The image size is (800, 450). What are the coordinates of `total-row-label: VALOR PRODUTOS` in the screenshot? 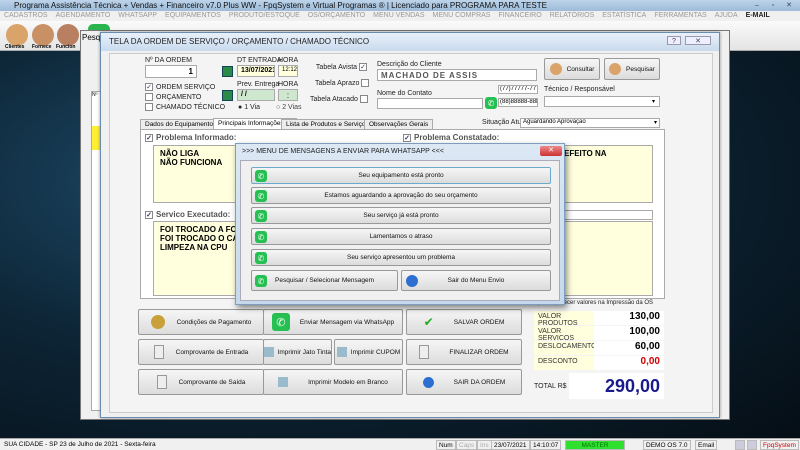 It's located at (564, 319).